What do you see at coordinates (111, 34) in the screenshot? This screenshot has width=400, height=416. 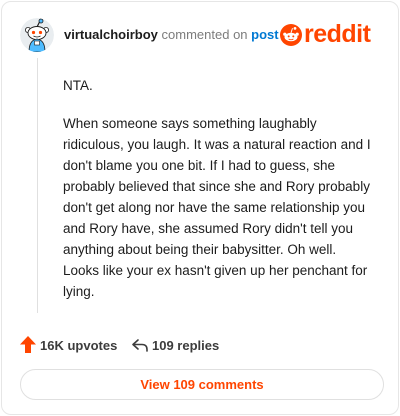 I see `username: virtualchoirboy` at bounding box center [111, 34].